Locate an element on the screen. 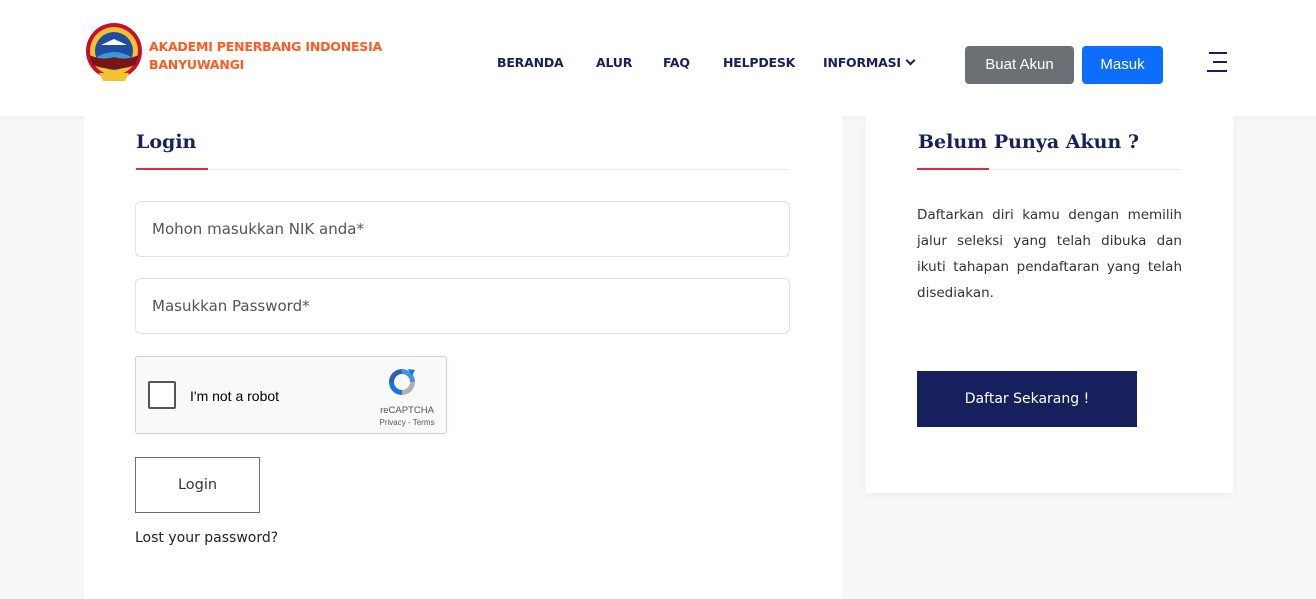  hamburger-menu-icon is located at coordinates (1217, 62).